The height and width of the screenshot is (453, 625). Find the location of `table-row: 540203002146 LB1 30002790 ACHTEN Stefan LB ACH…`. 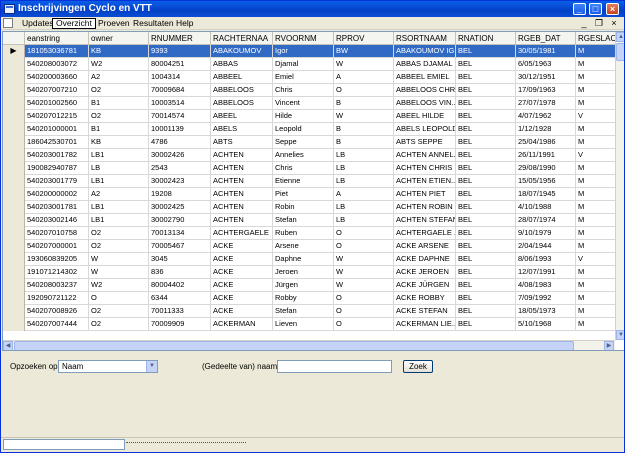

table-row: 540203002146 LB1 30002790 ACHTEN Stefan LB ACH… is located at coordinates (309, 220).